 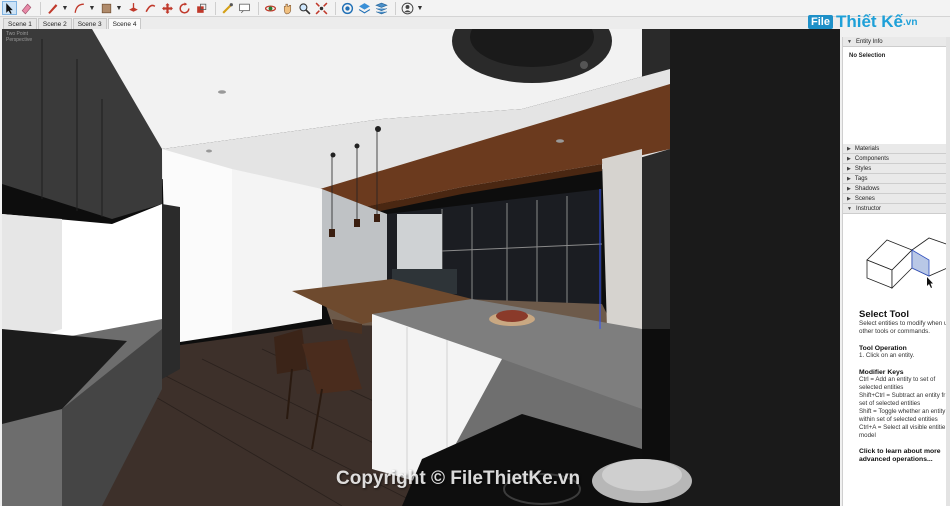 I want to click on rectangle-icon, so click(x=106, y=8).